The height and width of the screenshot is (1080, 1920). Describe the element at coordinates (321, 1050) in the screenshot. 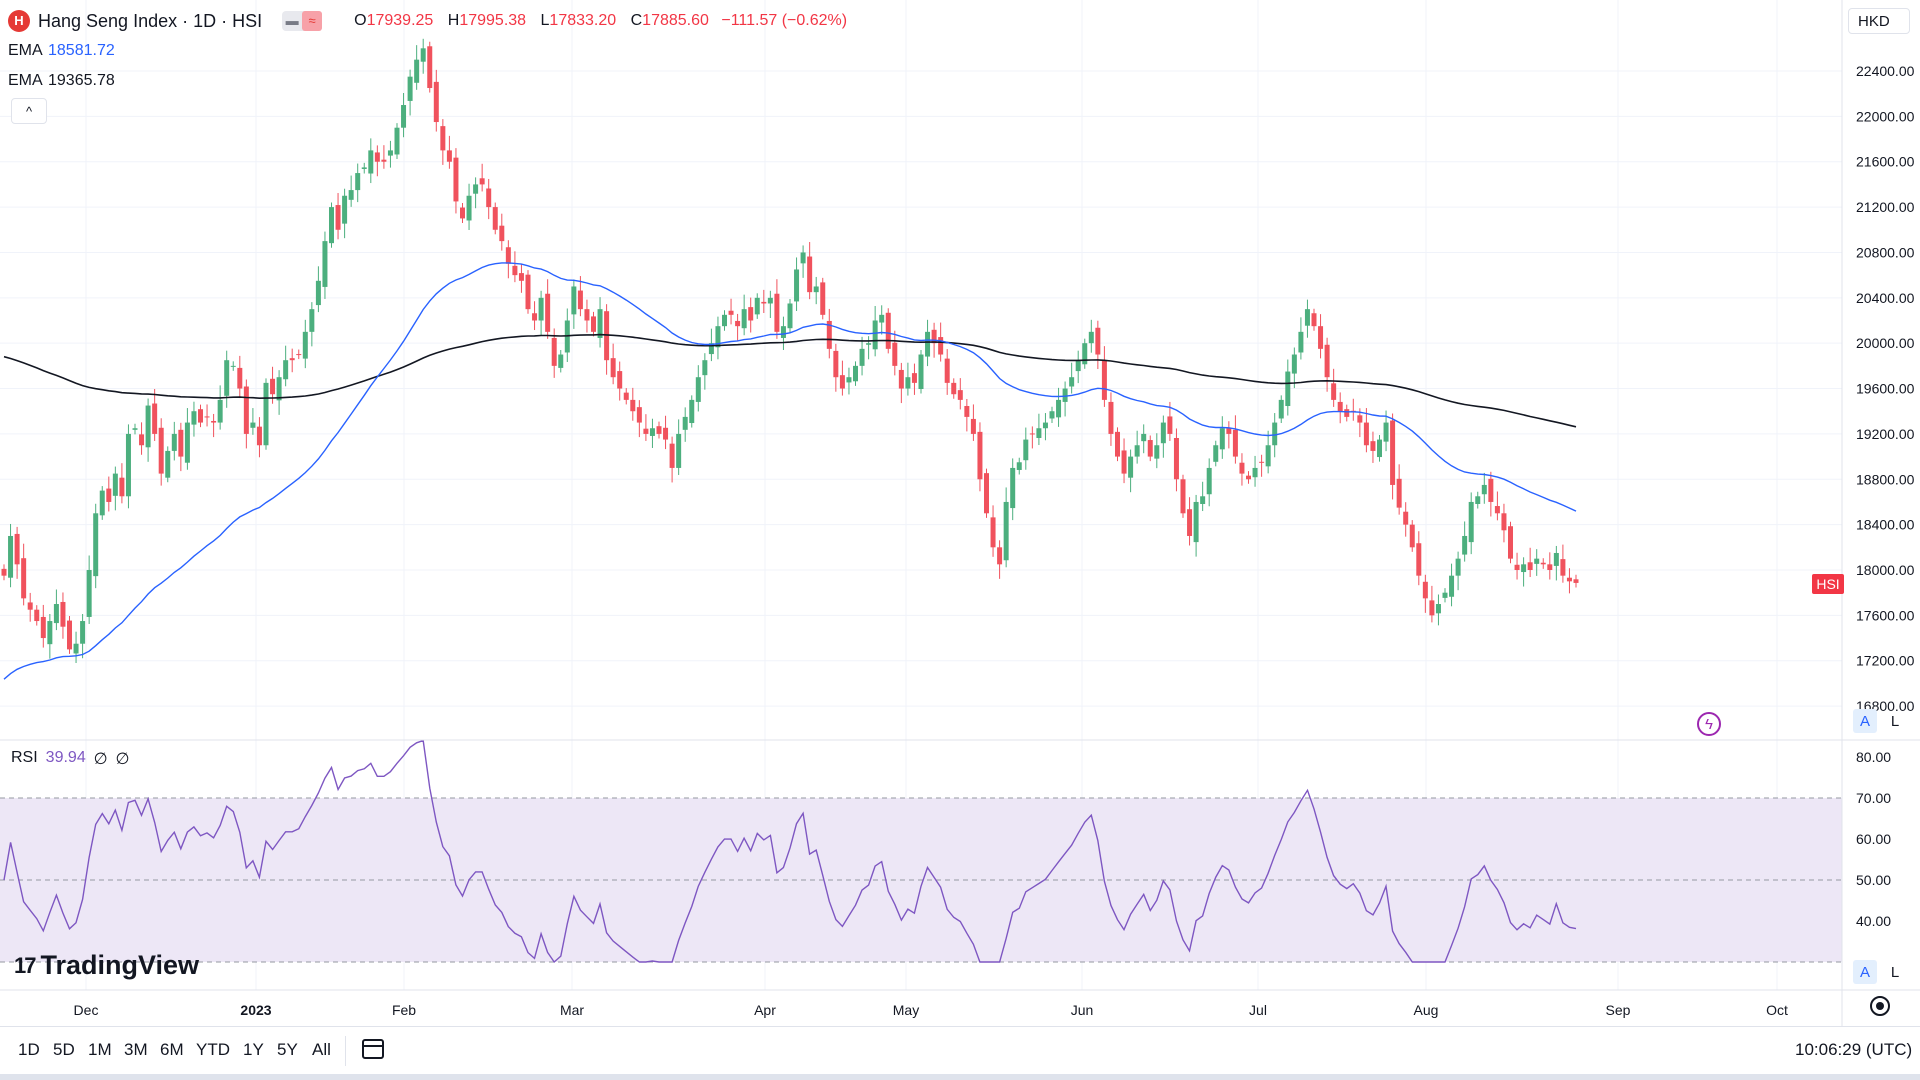

I see `range-button-all: All` at that location.